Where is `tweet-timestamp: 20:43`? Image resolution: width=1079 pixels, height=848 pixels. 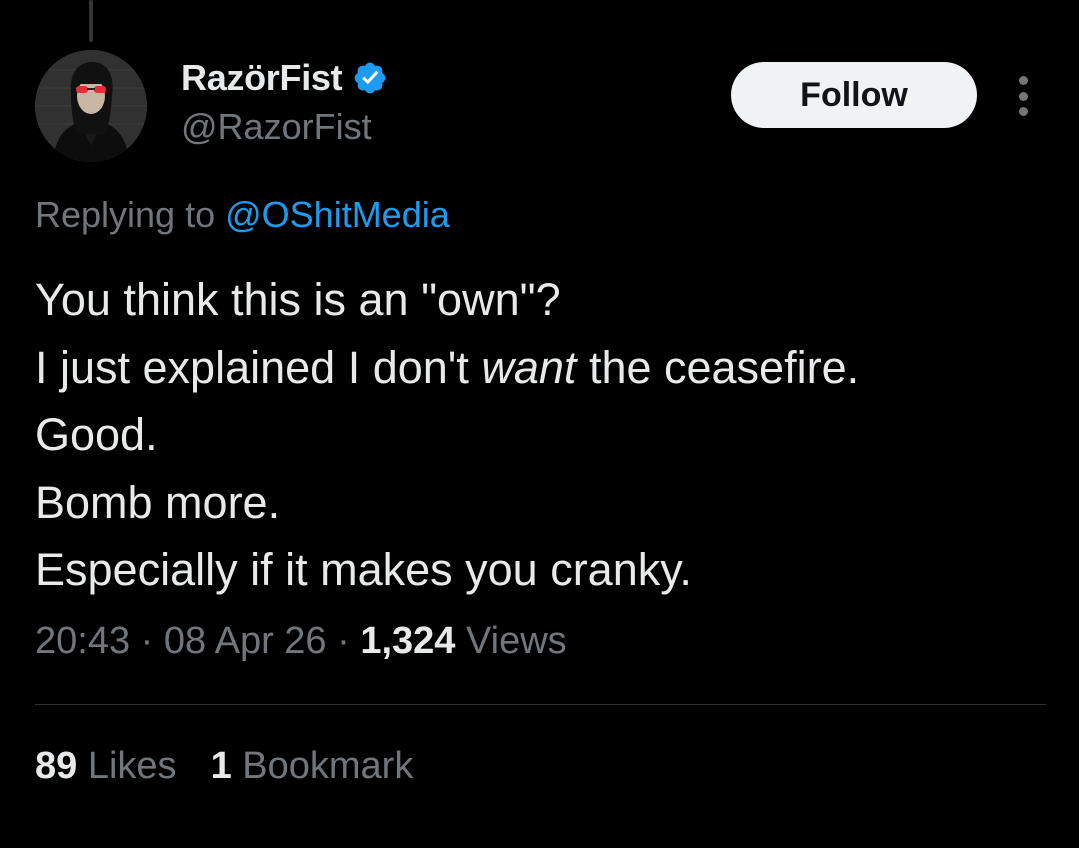 tweet-timestamp: 20:43 is located at coordinates (82, 641).